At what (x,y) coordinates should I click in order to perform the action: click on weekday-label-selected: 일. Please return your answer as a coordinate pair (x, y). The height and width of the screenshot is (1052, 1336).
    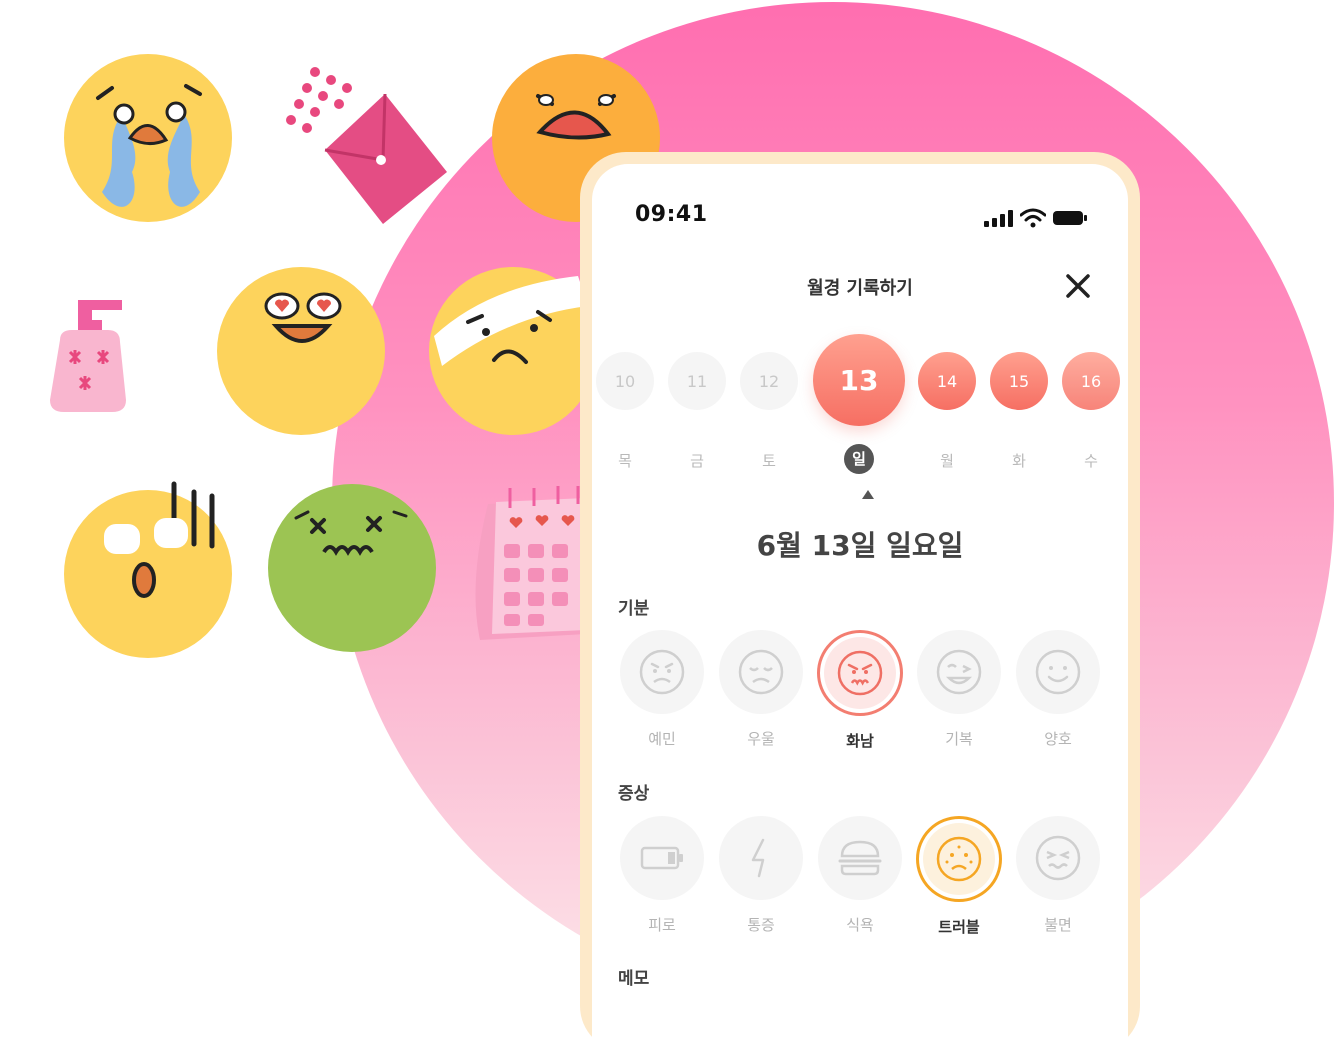
    Looking at the image, I should click on (859, 459).